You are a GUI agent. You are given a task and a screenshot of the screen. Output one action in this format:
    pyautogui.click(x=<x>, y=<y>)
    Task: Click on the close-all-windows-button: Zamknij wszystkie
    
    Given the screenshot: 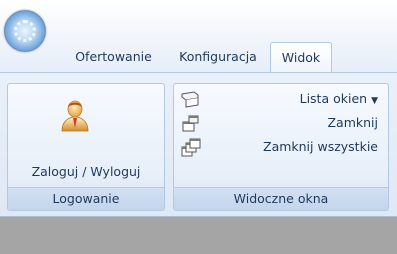 What is the action you would take?
    pyautogui.click(x=280, y=147)
    